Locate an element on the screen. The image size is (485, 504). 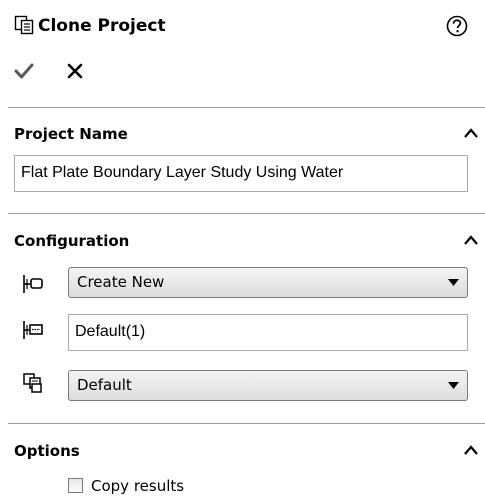
base-configuration-icon is located at coordinates (32, 383).